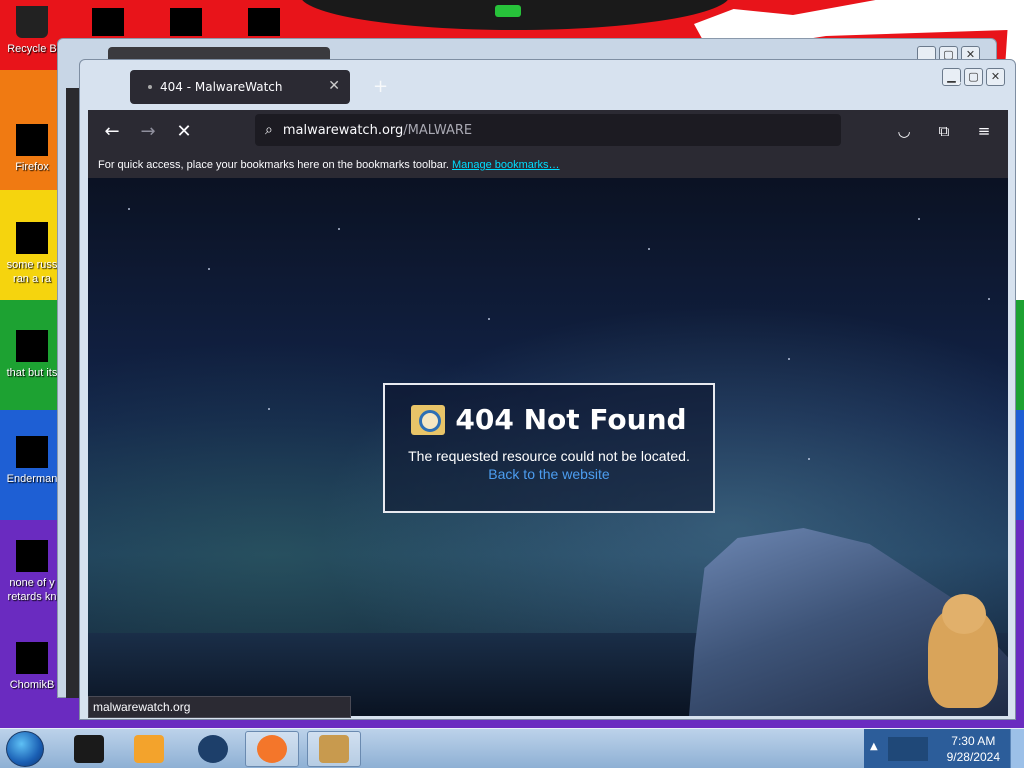 The image size is (1024, 768). What do you see at coordinates (380, 86) in the screenshot?
I see `new-tab-button: +` at bounding box center [380, 86].